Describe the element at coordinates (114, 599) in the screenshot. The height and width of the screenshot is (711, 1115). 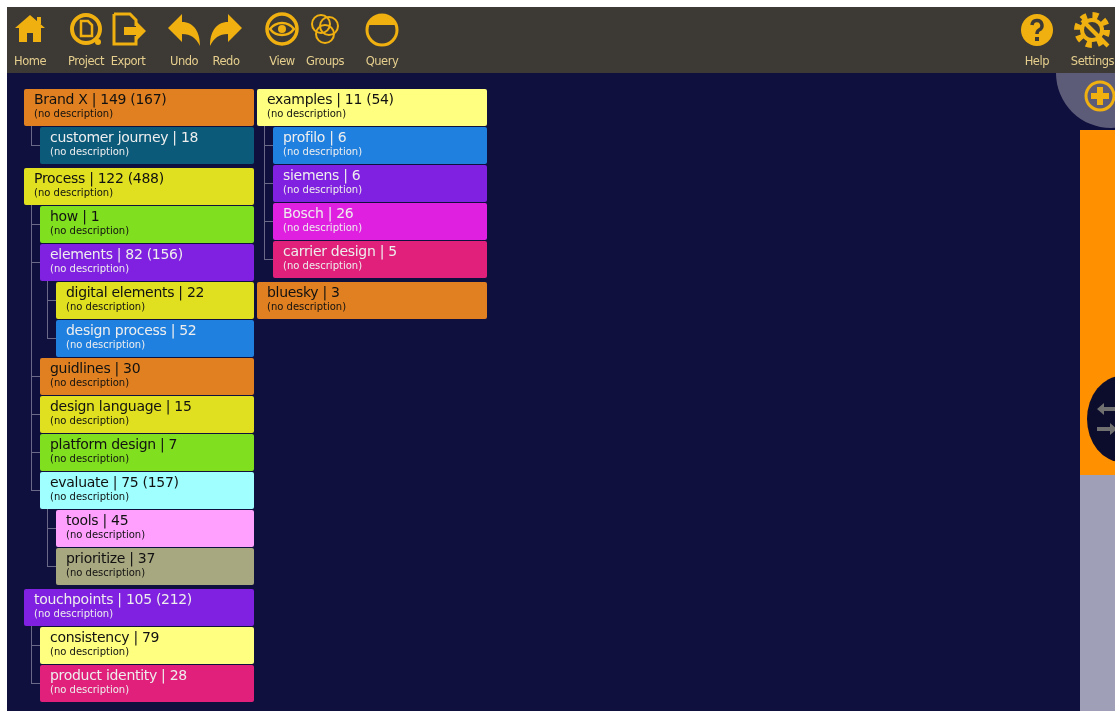
I see `node-title: touchpoints | 105 (212)` at that location.